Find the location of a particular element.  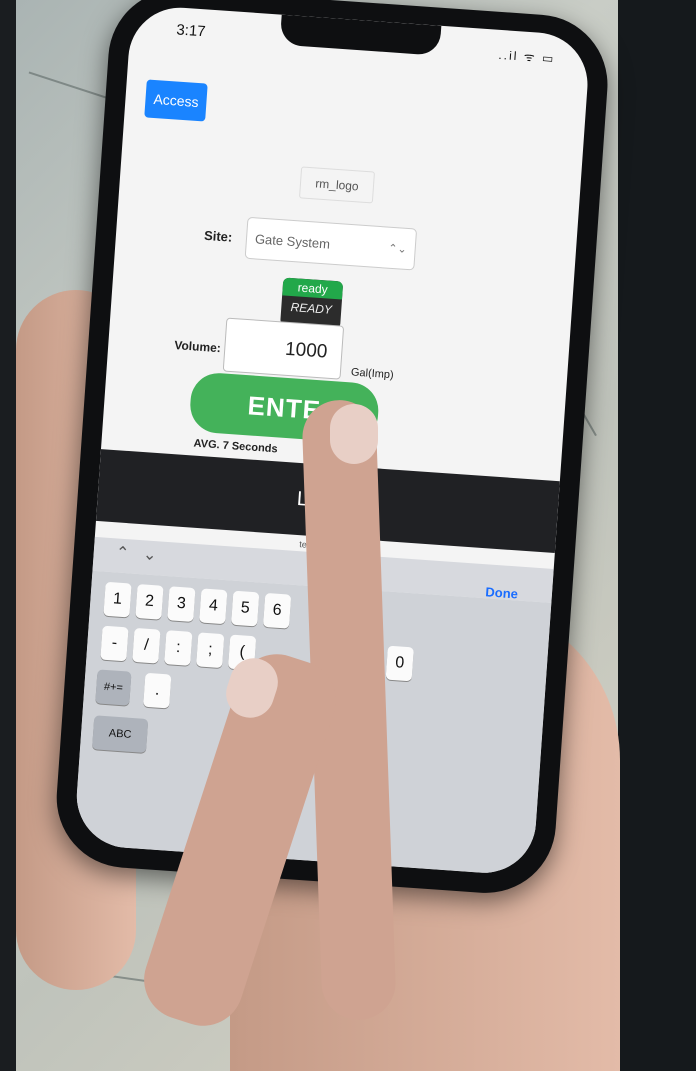

chevron-up-icon: ⌃ is located at coordinates (129, 553).